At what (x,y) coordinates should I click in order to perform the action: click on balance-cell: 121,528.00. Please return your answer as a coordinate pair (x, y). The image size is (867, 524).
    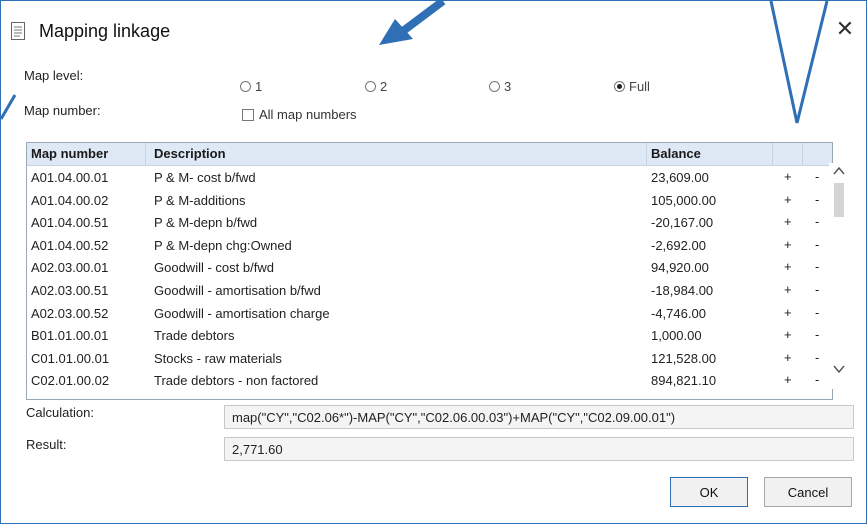
    Looking at the image, I should click on (684, 358).